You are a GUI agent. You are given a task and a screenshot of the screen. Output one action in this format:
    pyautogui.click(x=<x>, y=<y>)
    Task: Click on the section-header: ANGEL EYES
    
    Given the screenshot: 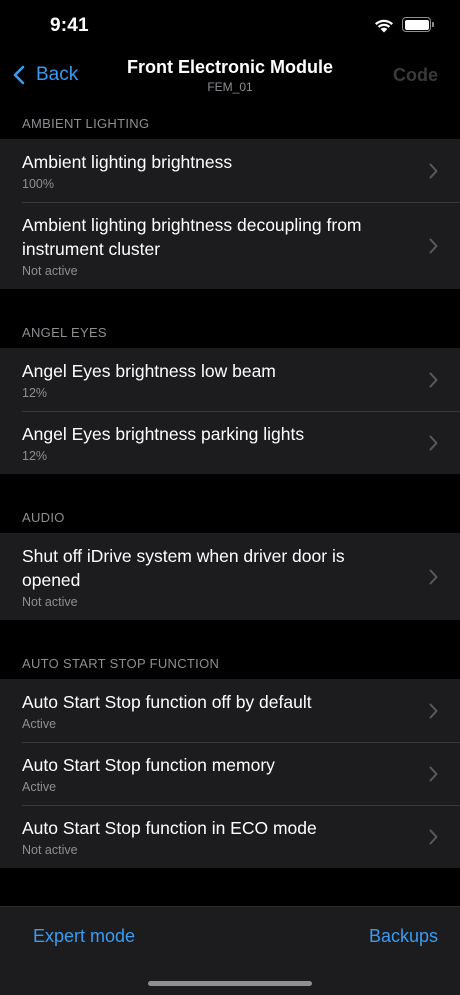 What is the action you would take?
    pyautogui.click(x=64, y=332)
    